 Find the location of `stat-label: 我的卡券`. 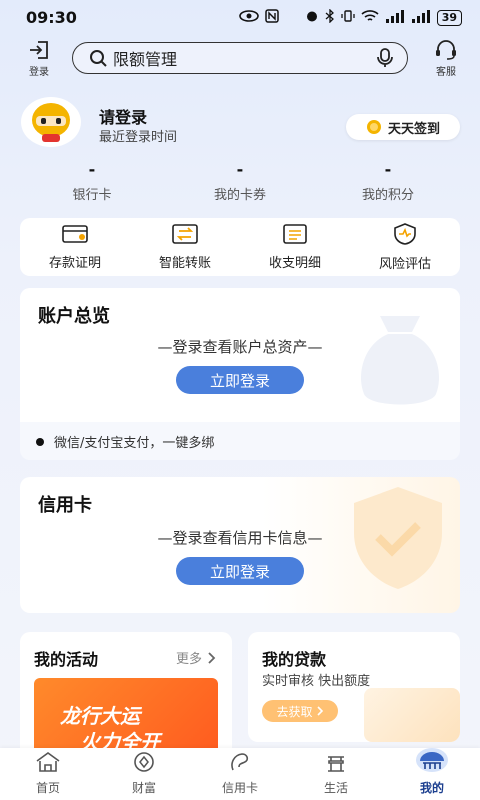

stat-label: 我的卡券 is located at coordinates (239, 195).